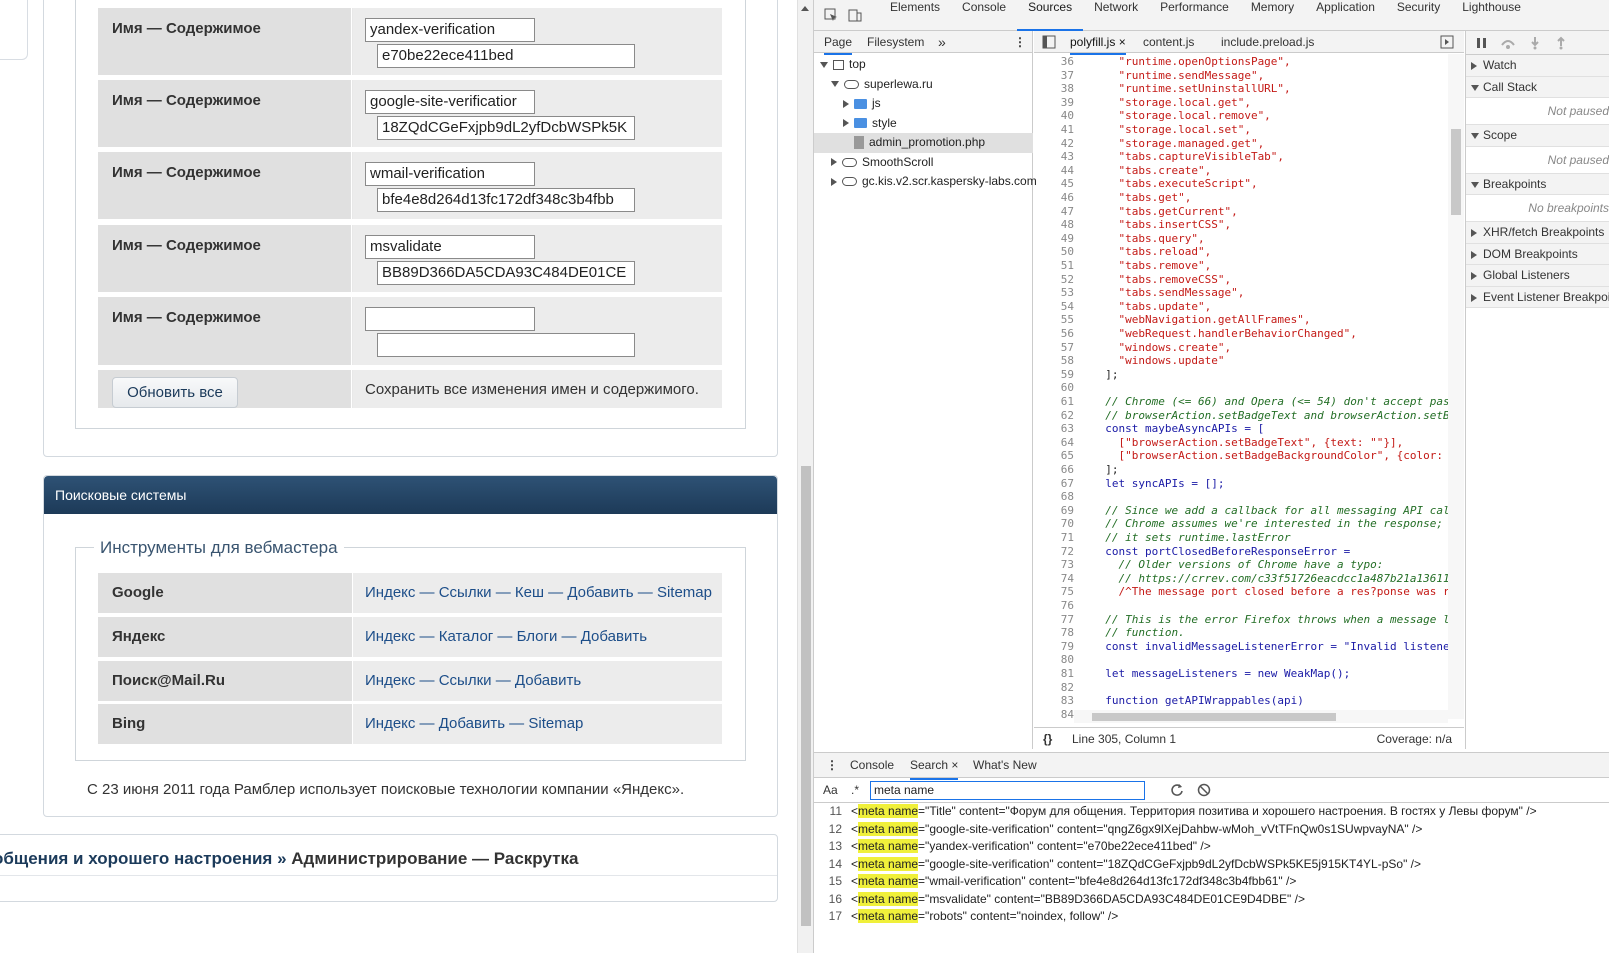  What do you see at coordinates (506, 273) in the screenshot?
I see `meta-content-input: BB89D366DA5CDA93C484DE01CE` at bounding box center [506, 273].